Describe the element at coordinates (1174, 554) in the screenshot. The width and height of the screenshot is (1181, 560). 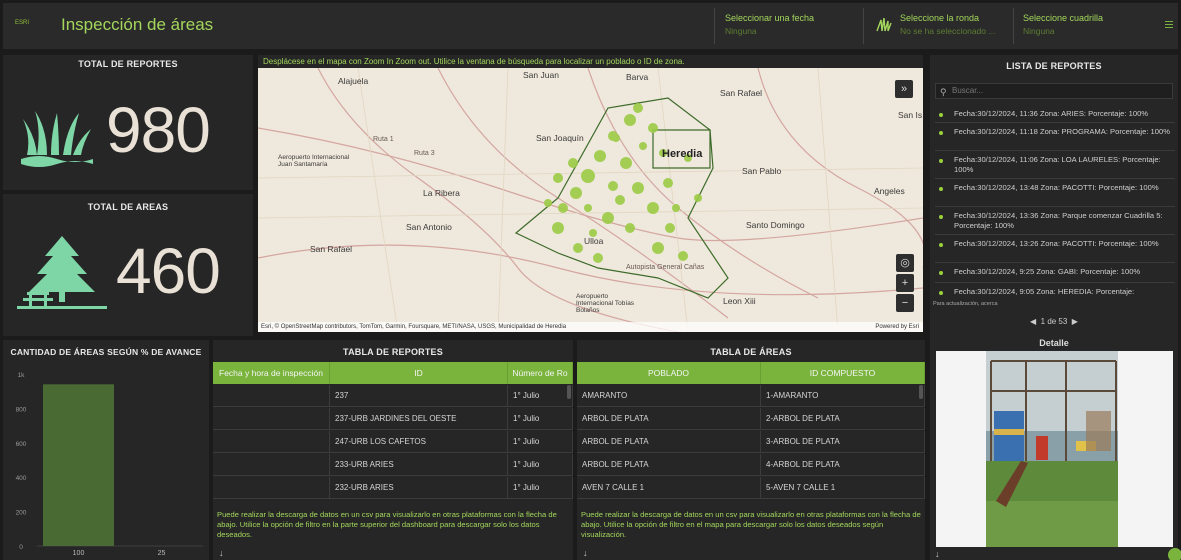
I see `help-button` at that location.